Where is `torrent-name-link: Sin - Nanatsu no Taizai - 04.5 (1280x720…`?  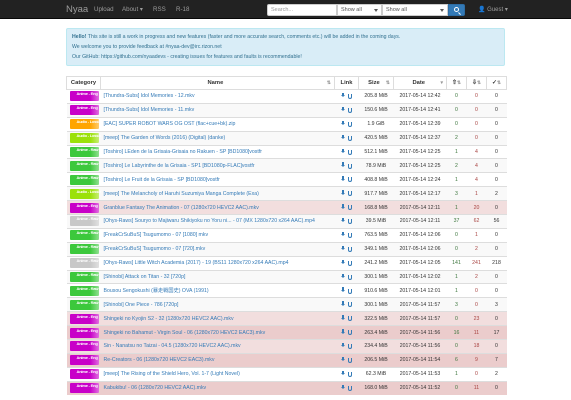
torrent-name-link: Sin - Nanatsu no Taizai - 04.5 (1280x720… is located at coordinates (172, 346).